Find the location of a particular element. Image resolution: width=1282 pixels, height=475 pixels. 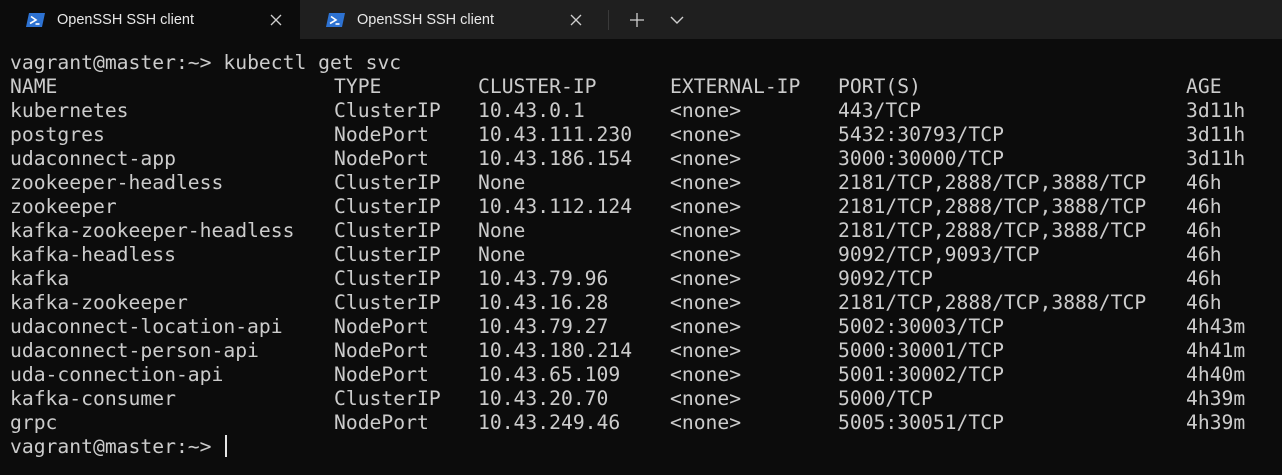

cell-name: zookeeper is located at coordinates (63, 206).